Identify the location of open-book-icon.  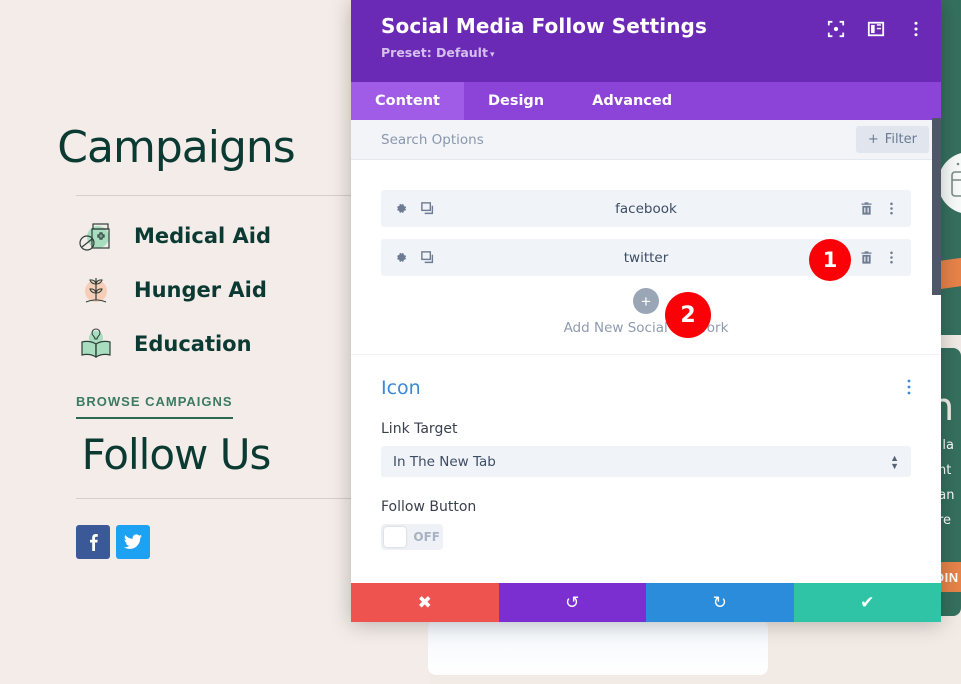
(96, 344).